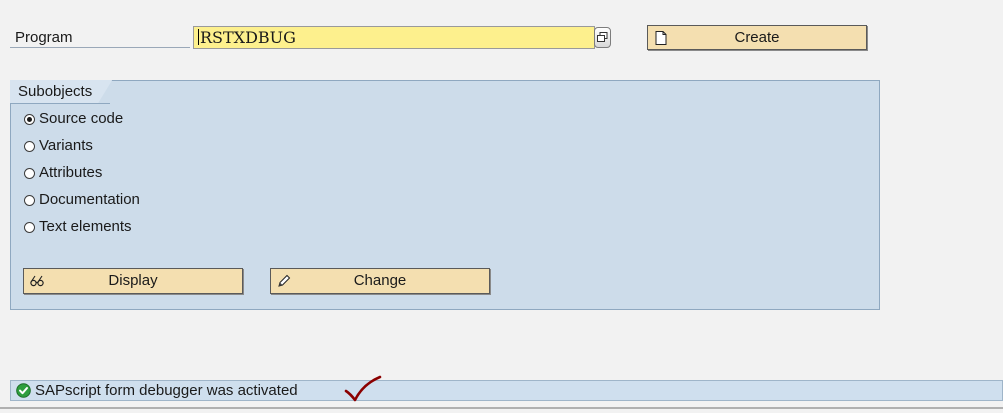  I want to click on radio-attributes: Attributes, so click(63, 173).